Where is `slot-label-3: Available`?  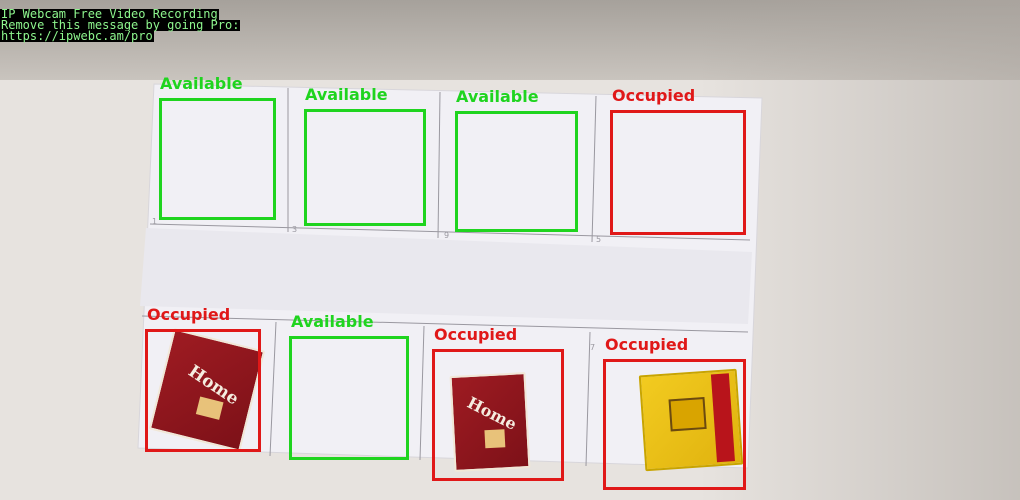
slot-label-3: Available is located at coordinates (497, 96).